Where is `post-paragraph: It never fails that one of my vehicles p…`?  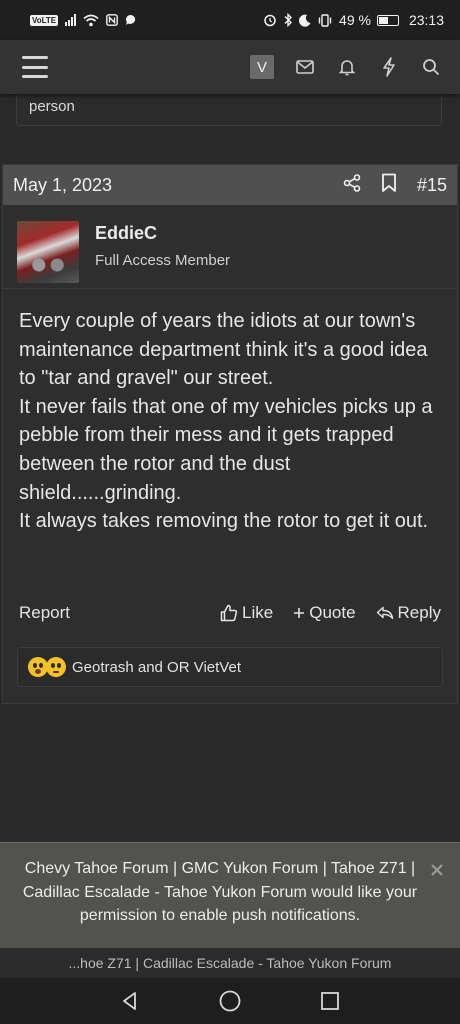
post-paragraph: It never fails that one of my vehicles p… is located at coordinates (226, 449).